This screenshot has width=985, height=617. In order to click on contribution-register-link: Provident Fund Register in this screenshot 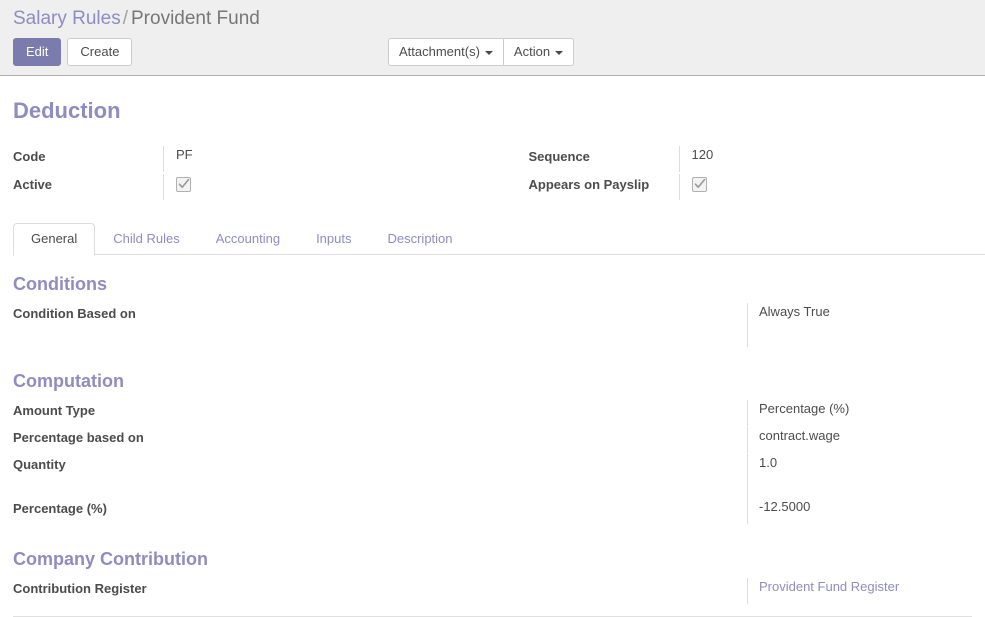, I will do `click(829, 586)`.